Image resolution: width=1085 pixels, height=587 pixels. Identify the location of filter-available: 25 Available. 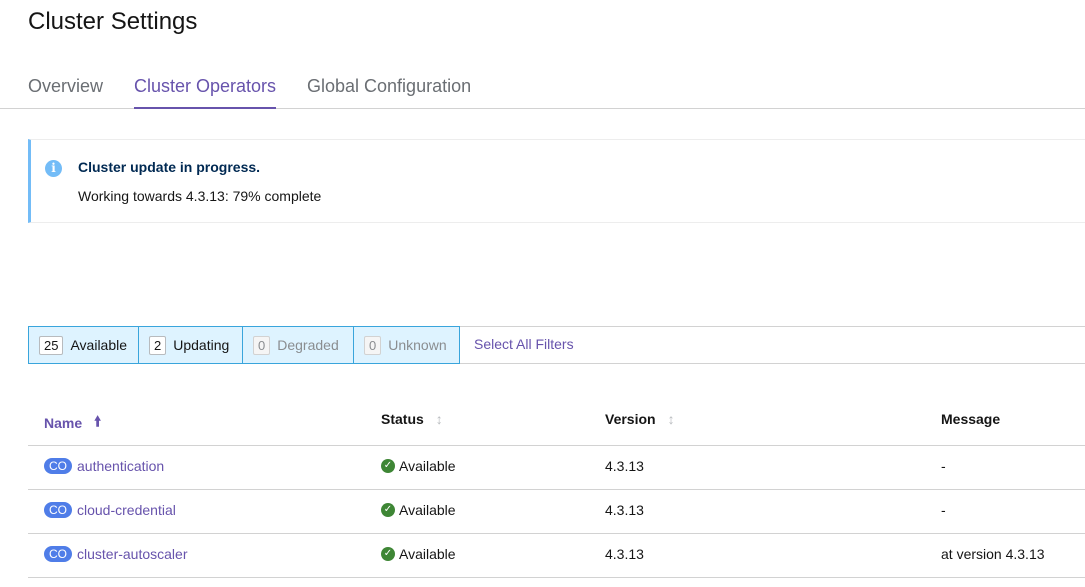
(83, 345).